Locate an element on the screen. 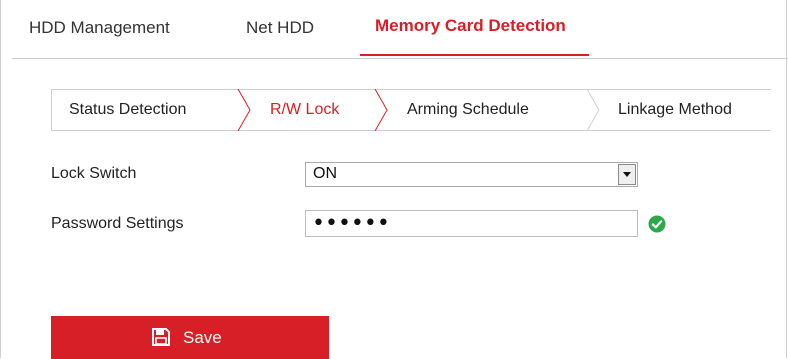 The width and height of the screenshot is (788, 359). subtab-rw-lock: R/W Lock is located at coordinates (304, 110).